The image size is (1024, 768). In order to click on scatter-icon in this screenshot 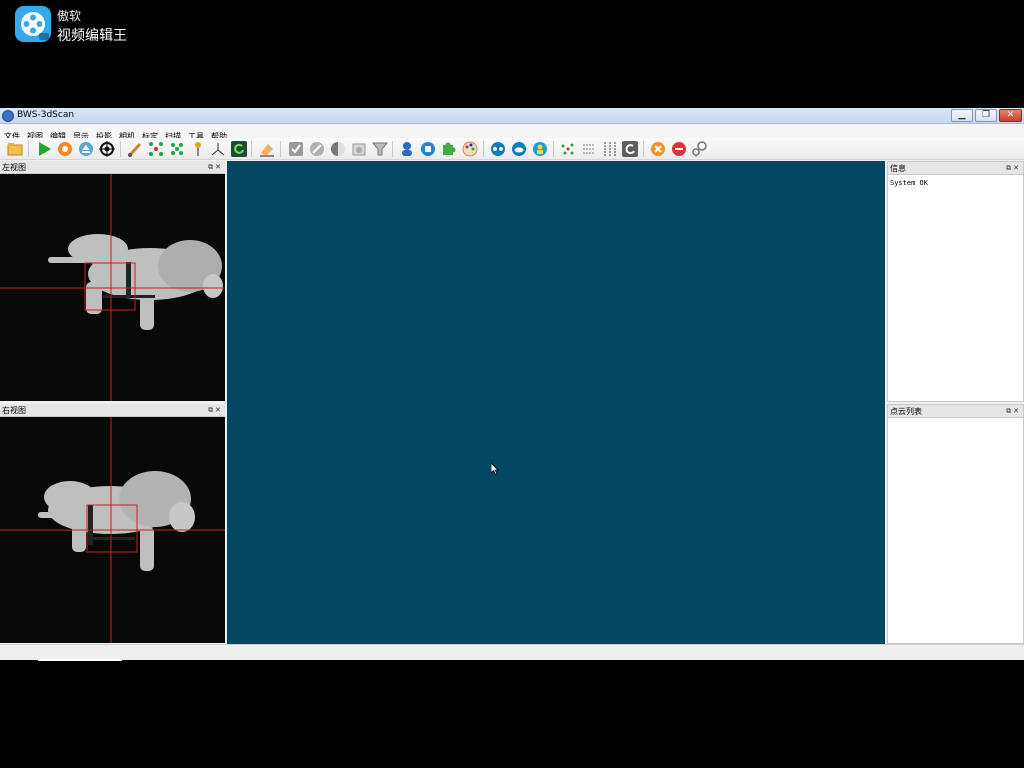, I will do `click(568, 149)`.